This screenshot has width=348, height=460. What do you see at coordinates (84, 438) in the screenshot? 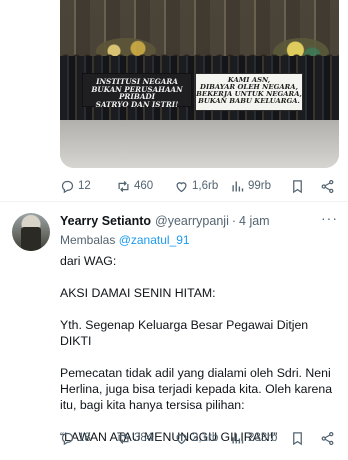
I see `reply-count: 18` at bounding box center [84, 438].